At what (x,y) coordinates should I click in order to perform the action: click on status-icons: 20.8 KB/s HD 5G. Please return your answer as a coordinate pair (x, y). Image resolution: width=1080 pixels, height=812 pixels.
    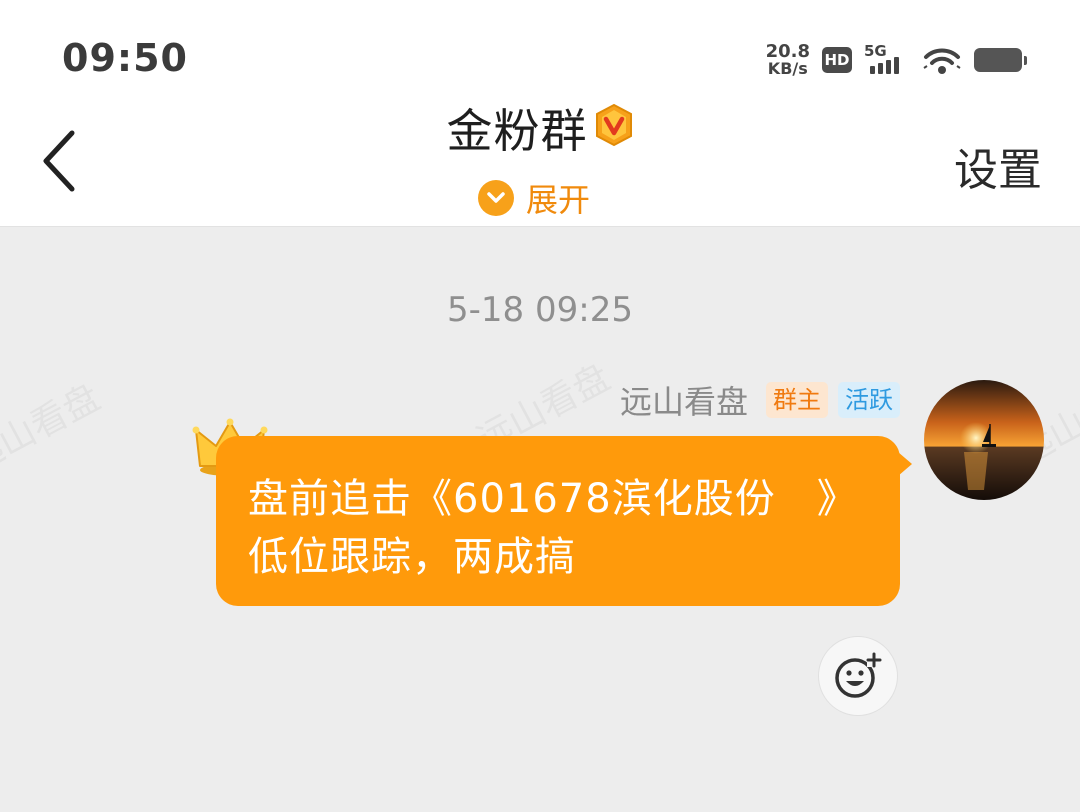
    Looking at the image, I should click on (896, 60).